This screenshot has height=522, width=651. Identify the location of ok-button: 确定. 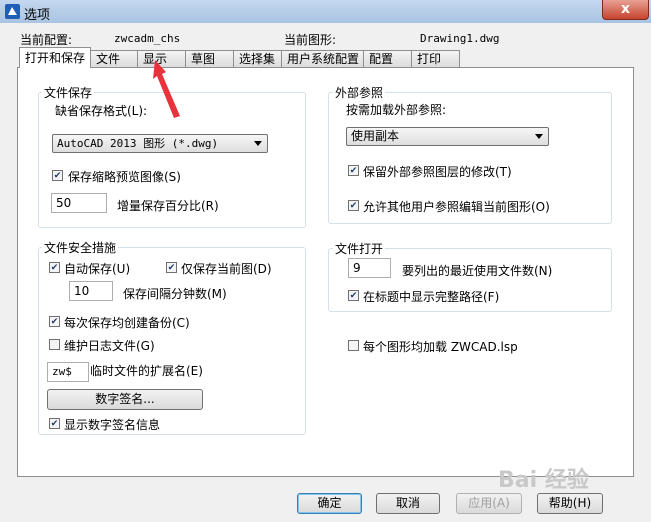
(329, 503).